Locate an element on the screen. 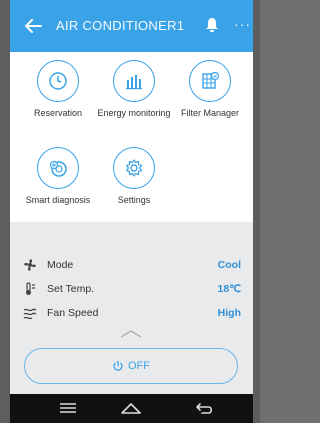 The height and width of the screenshot is (423, 320). power-icon is located at coordinates (118, 366).